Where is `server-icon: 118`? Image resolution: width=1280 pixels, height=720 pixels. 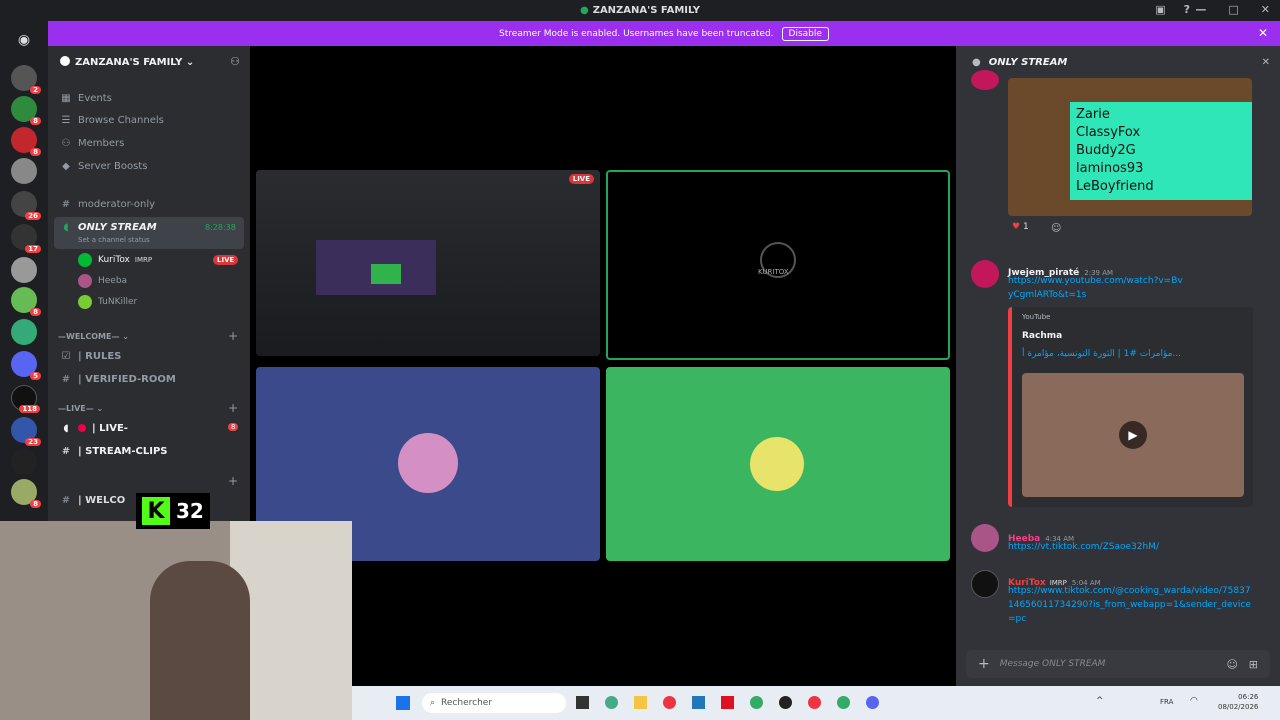 server-icon: 118 is located at coordinates (25, 399).